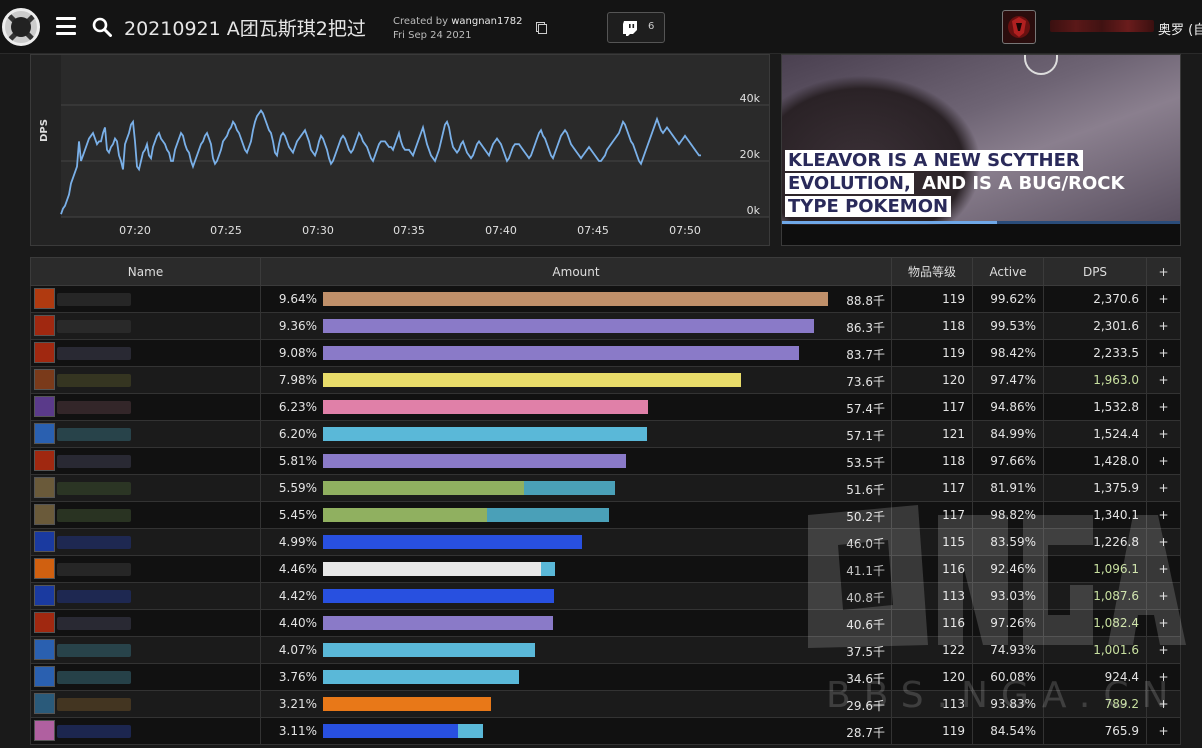  Describe the element at coordinates (981, 222) in the screenshot. I see `video-progress-bar` at that location.